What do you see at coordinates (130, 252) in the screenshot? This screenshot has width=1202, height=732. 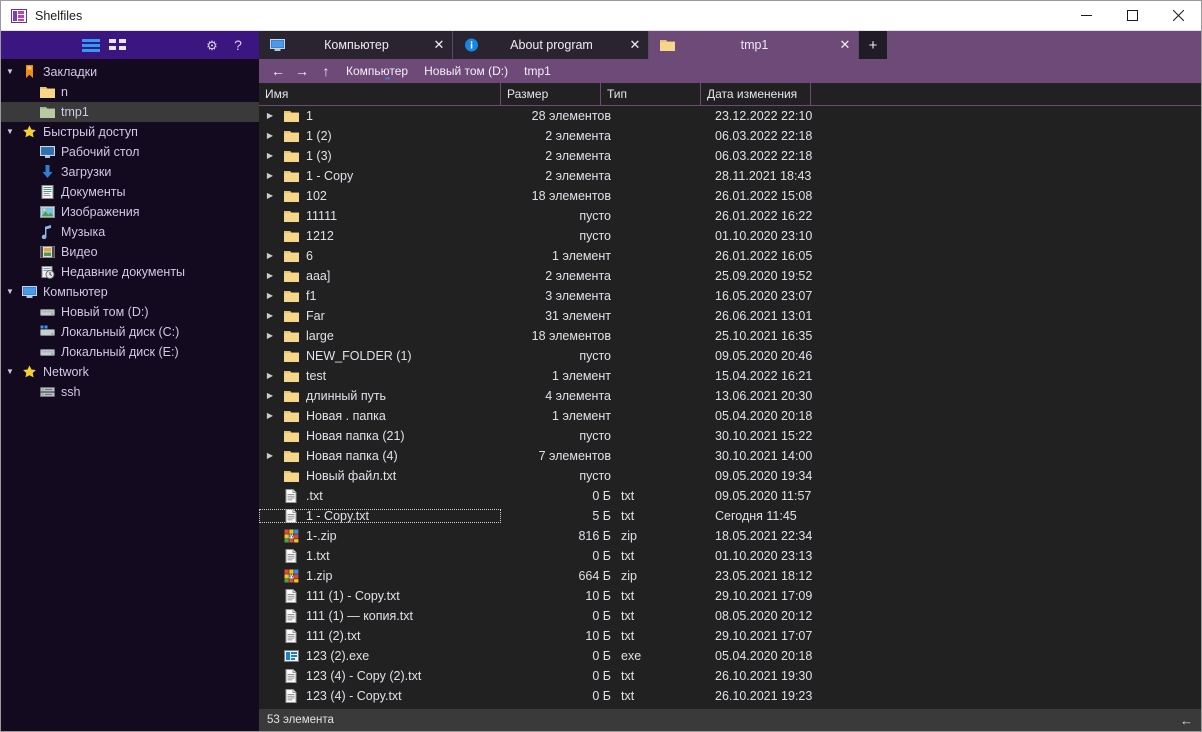 I see `sidebar-item-9: Видео` at bounding box center [130, 252].